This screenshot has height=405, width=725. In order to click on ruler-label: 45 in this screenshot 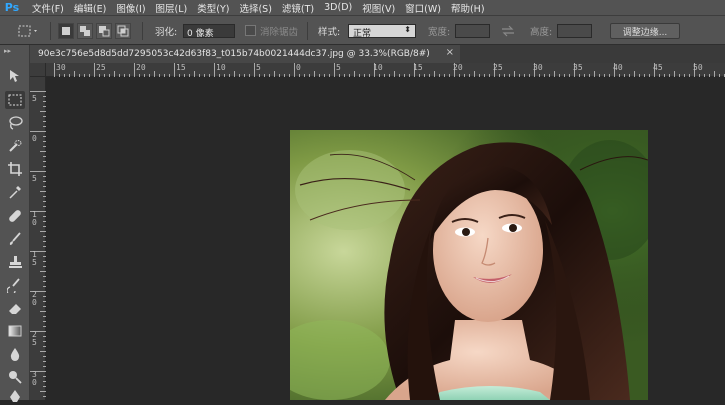, I will do `click(658, 67)`.